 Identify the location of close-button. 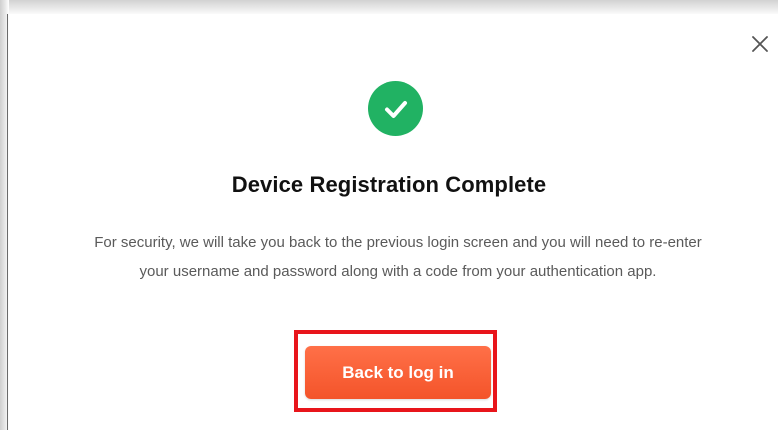
(759, 44).